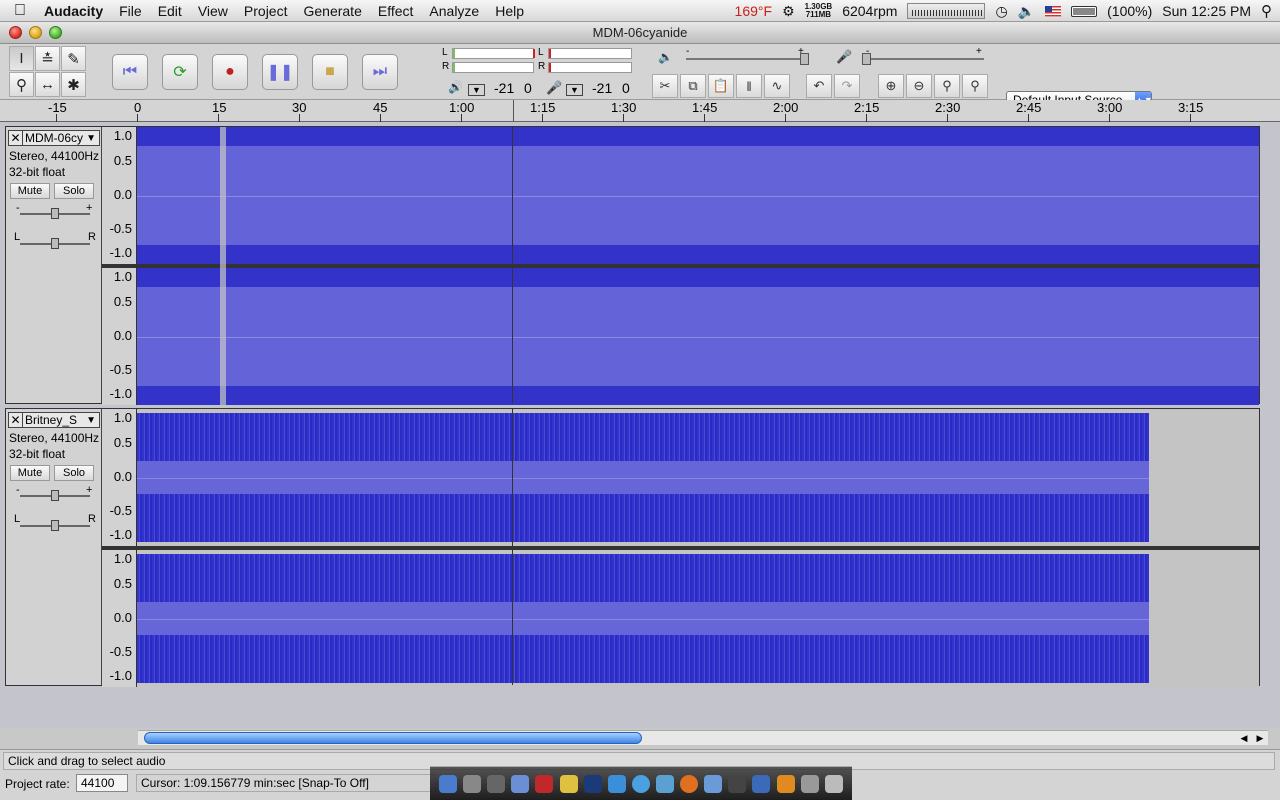 This screenshot has width=1280, height=800. What do you see at coordinates (590, 53) in the screenshot?
I see `input-meter-left` at bounding box center [590, 53].